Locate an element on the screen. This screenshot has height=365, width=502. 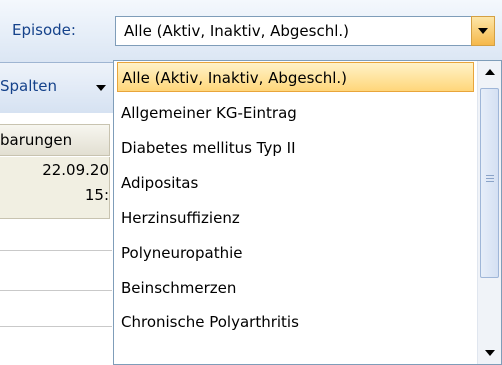
dropdown-item-polyneuropathie: Polyneuropathie is located at coordinates (295, 253).